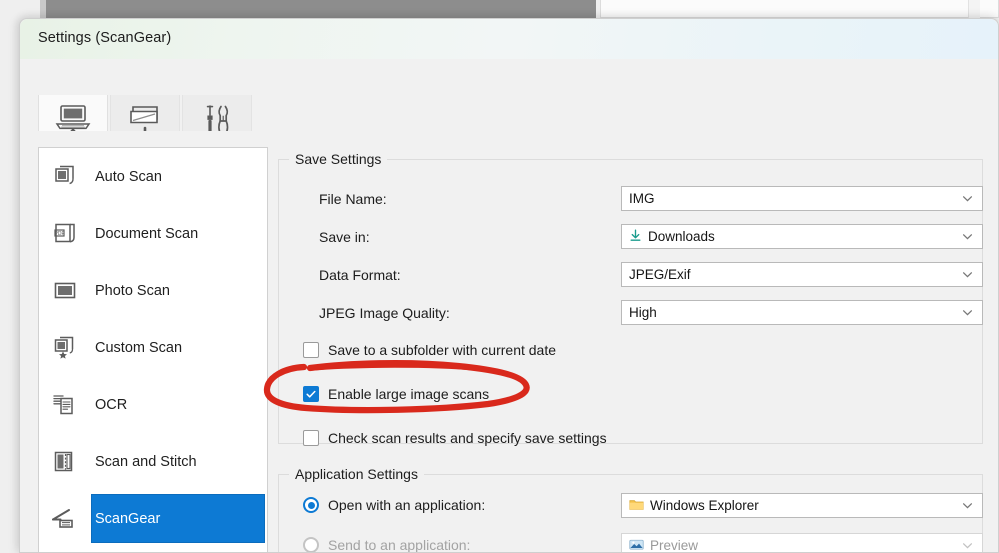 Image resolution: width=999 pixels, height=553 pixels. I want to click on jpeg-quality-value: High, so click(643, 312).